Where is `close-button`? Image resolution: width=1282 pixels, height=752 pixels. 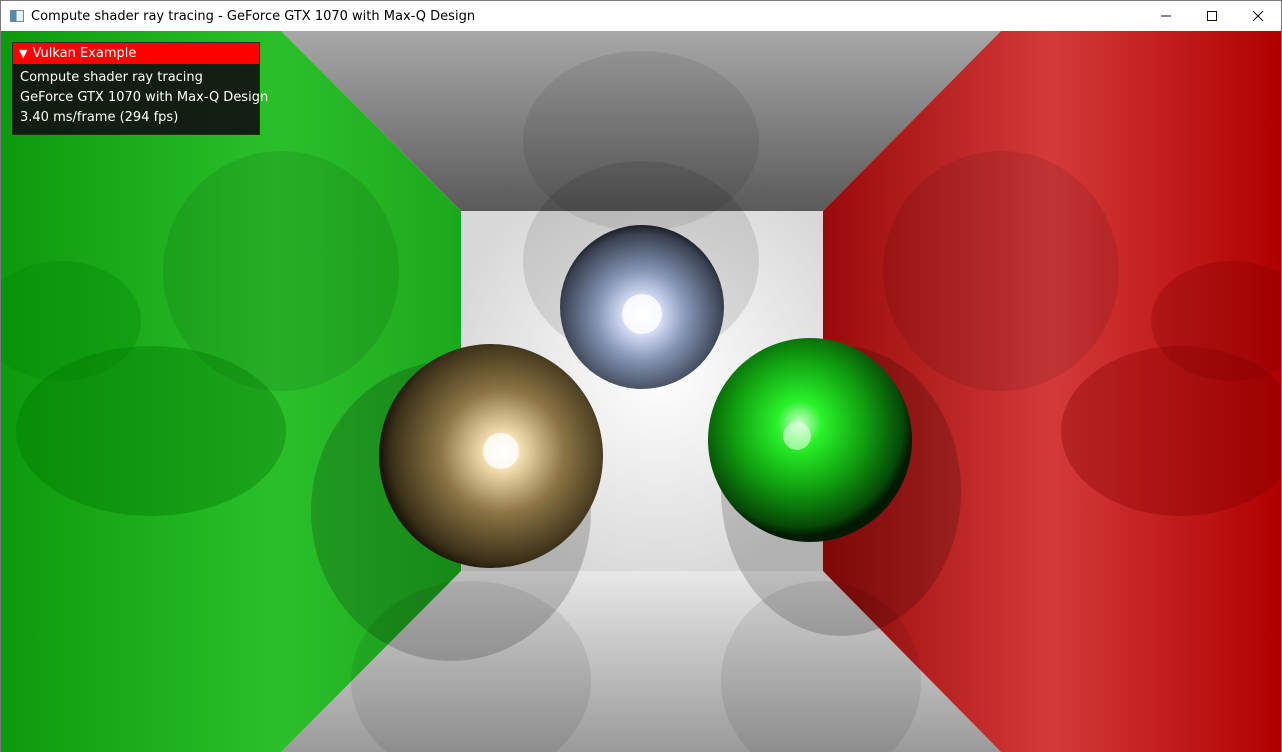
close-button is located at coordinates (1258, 16).